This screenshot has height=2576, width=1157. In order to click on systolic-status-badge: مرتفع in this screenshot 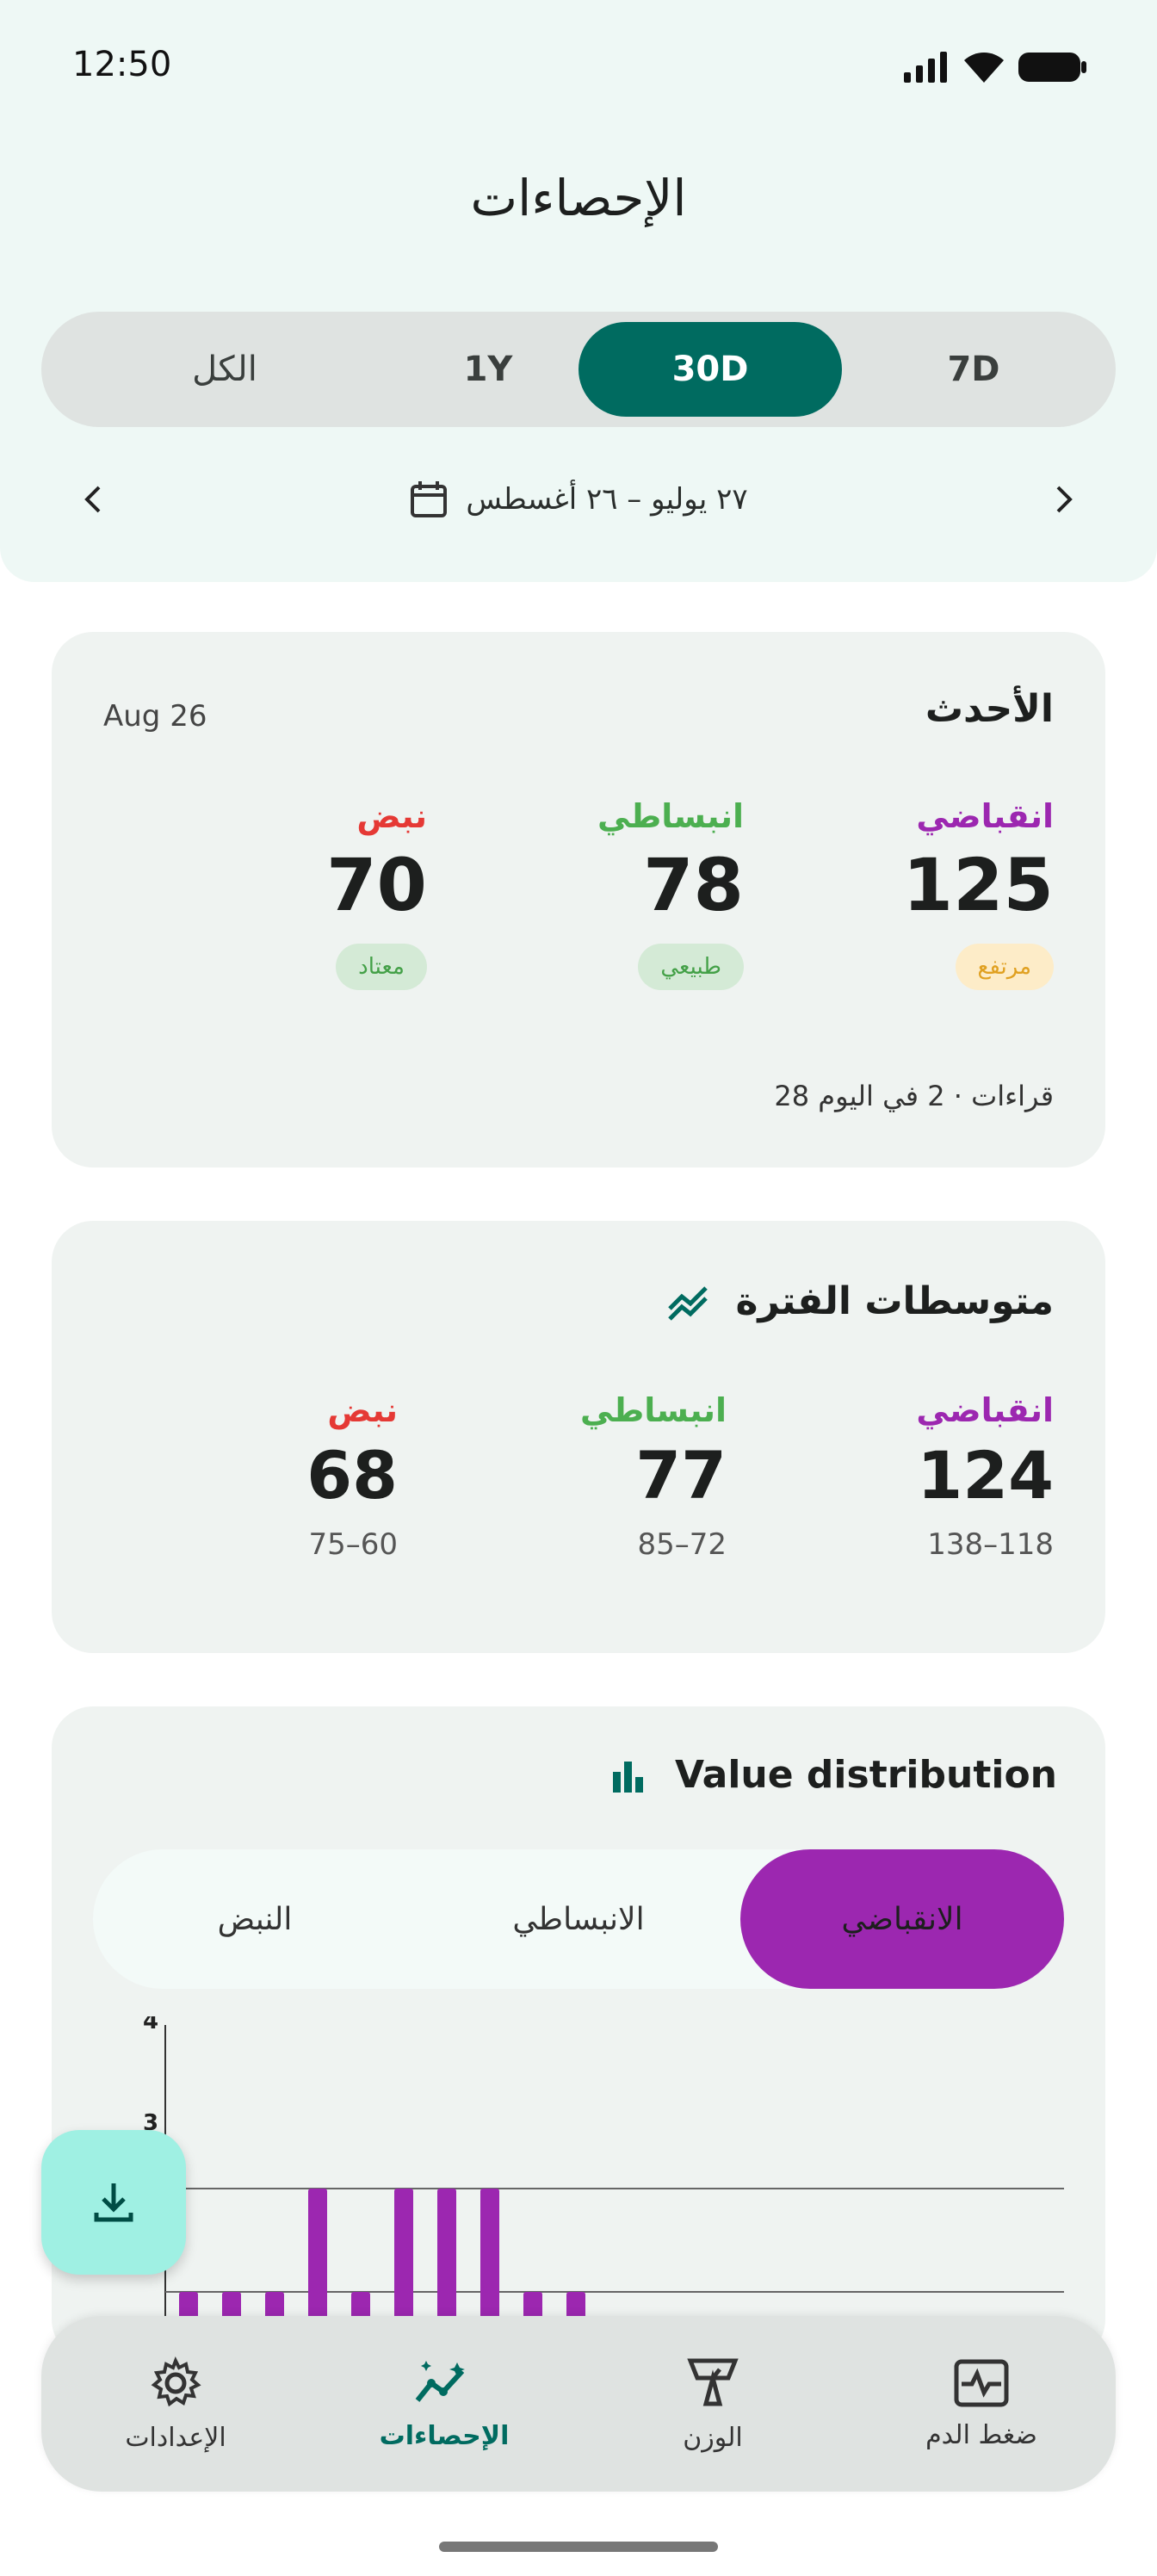, I will do `click(1004, 967)`.